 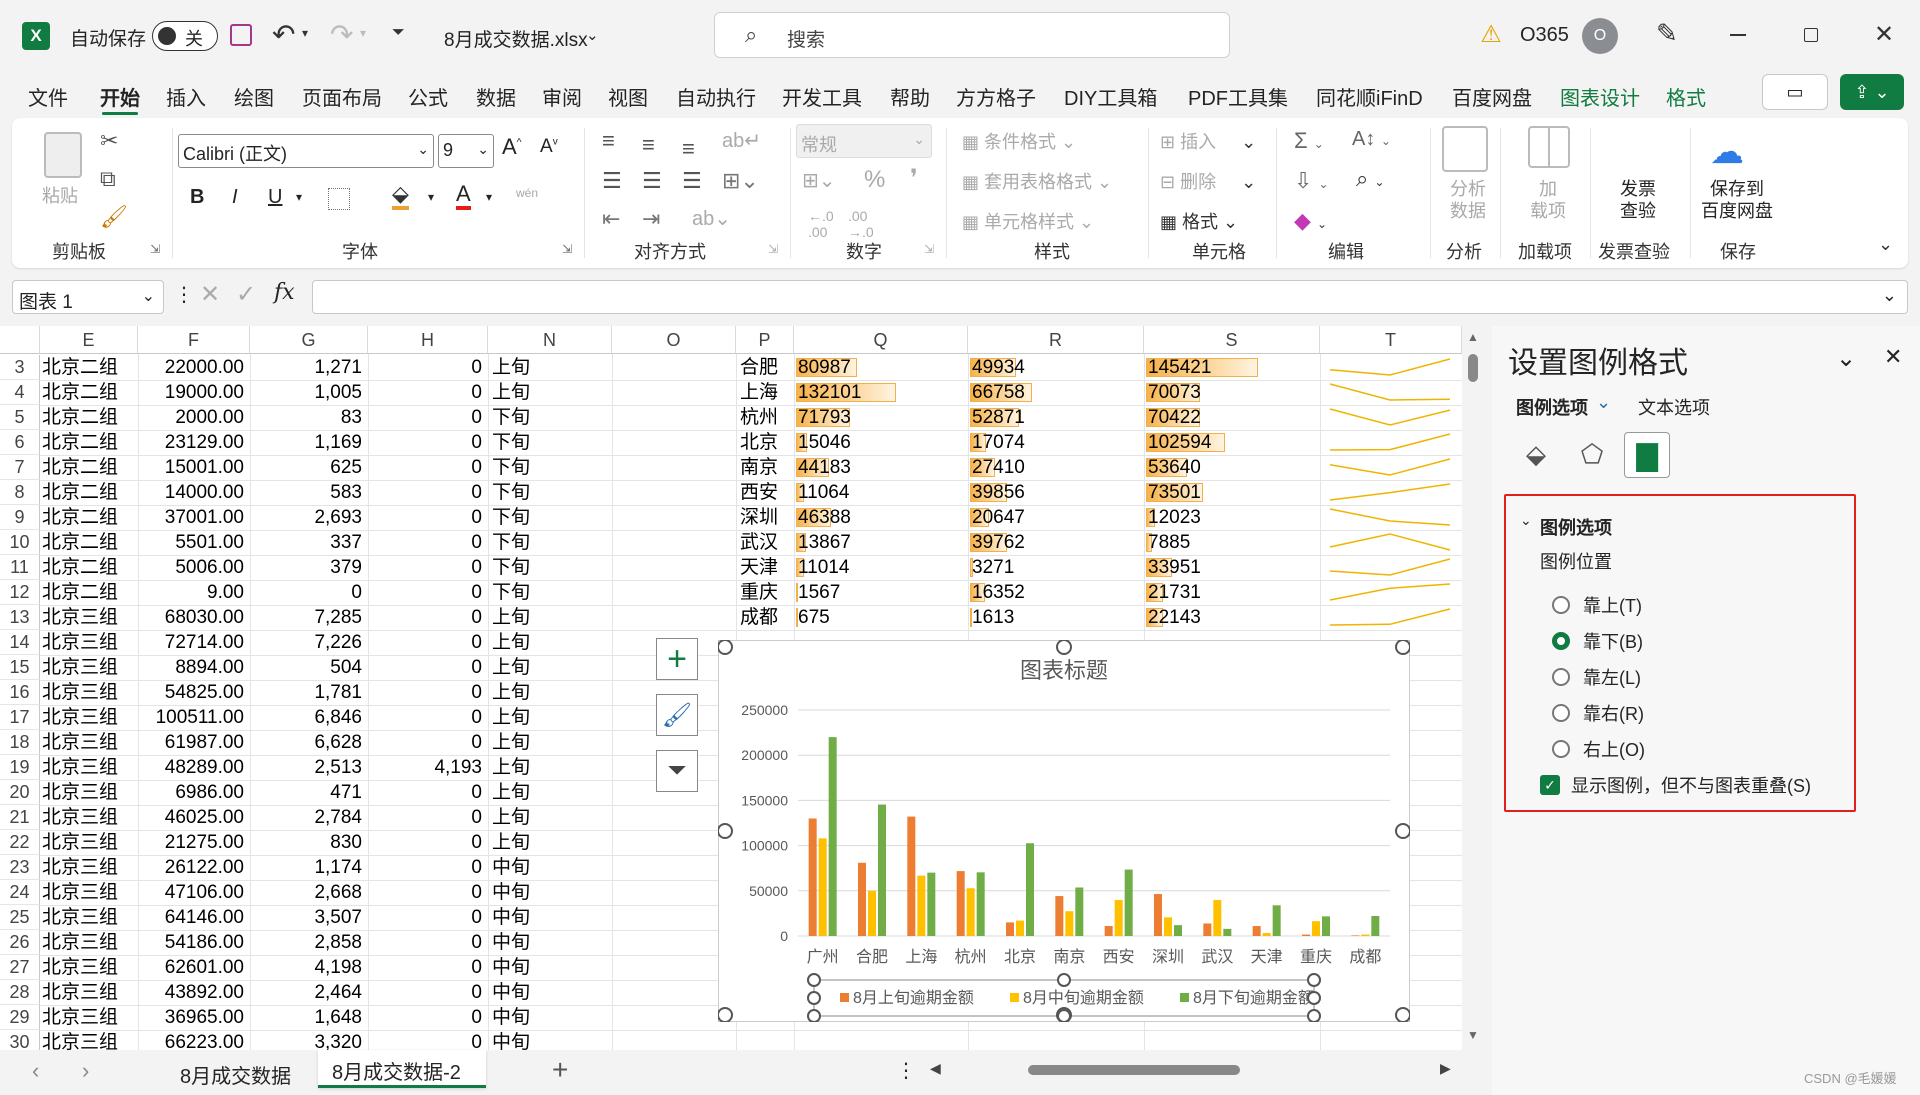 What do you see at coordinates (191, 717) in the screenshot?
I see `cell-f: 100511.00` at bounding box center [191, 717].